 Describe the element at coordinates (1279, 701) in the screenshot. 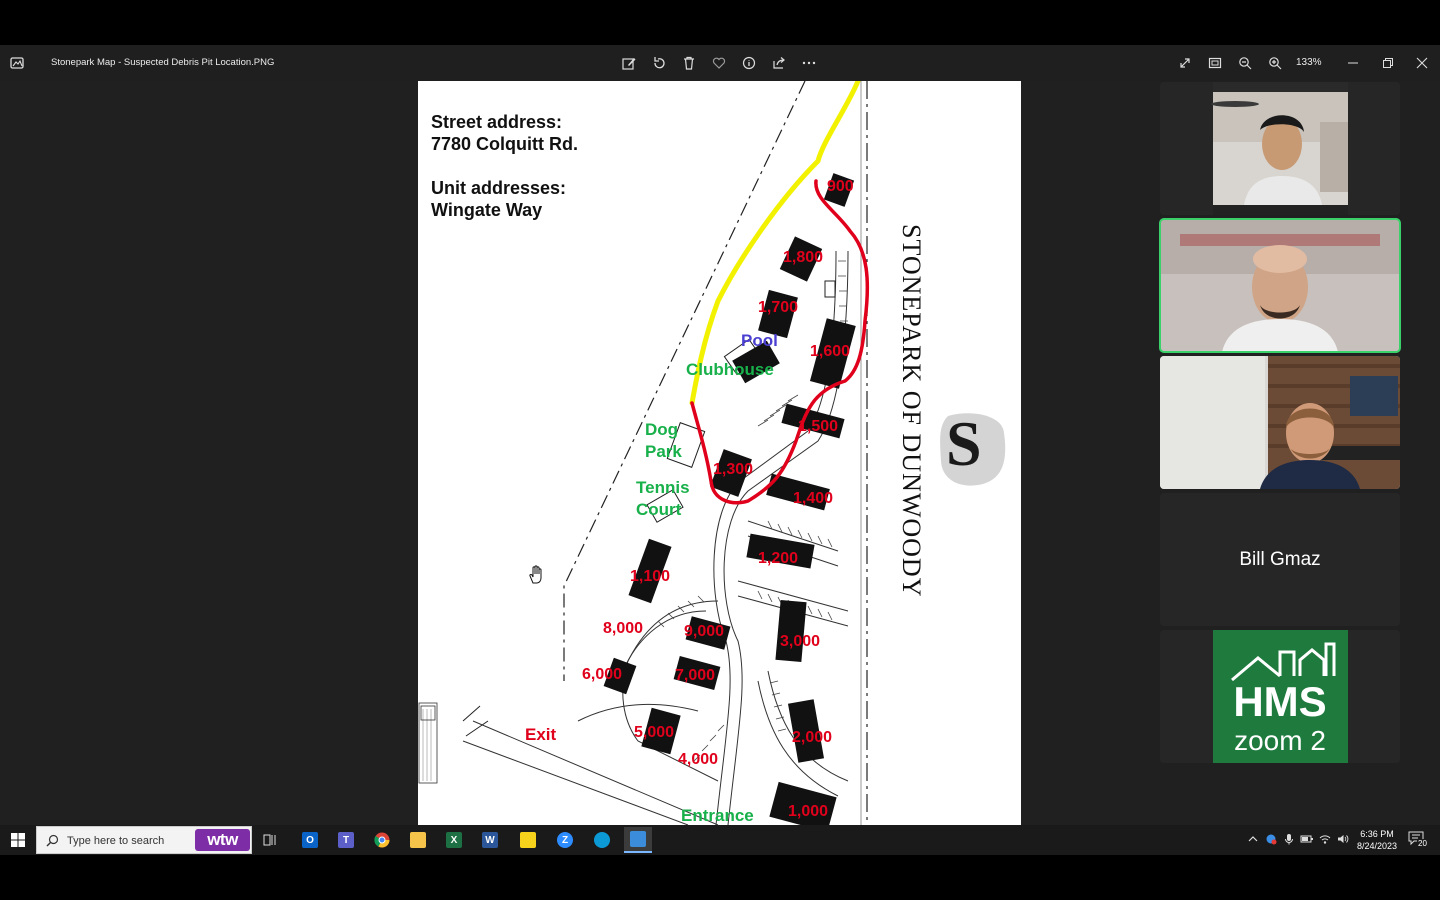

I see `brand-title: HMS` at that location.